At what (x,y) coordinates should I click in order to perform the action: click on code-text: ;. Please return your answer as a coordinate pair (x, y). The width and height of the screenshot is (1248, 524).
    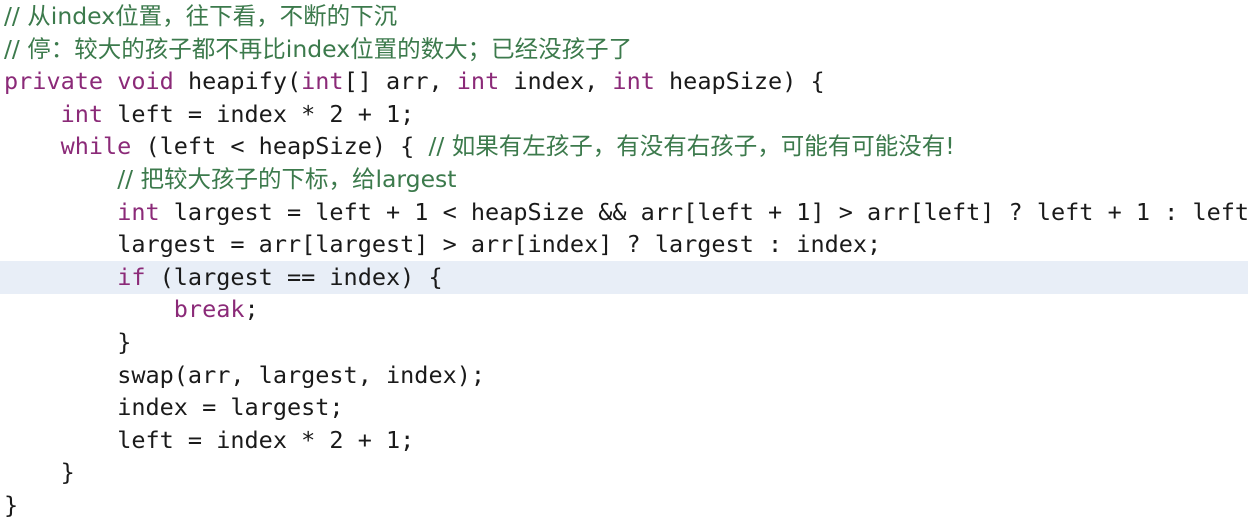
    Looking at the image, I should click on (251, 309).